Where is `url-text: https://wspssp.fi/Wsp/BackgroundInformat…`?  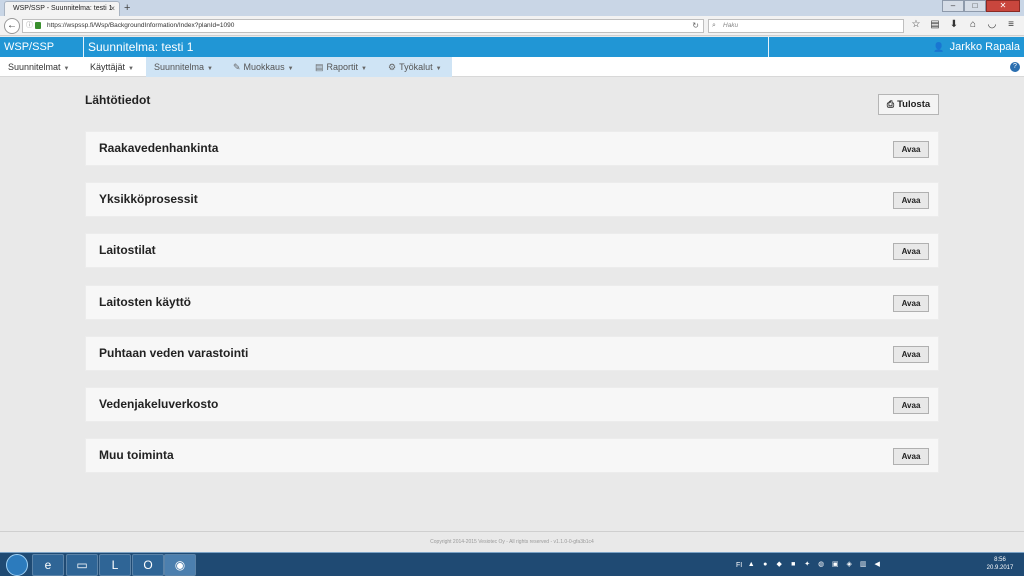 url-text: https://wspssp.fi/Wsp/BackgroundInformat… is located at coordinates (141, 25).